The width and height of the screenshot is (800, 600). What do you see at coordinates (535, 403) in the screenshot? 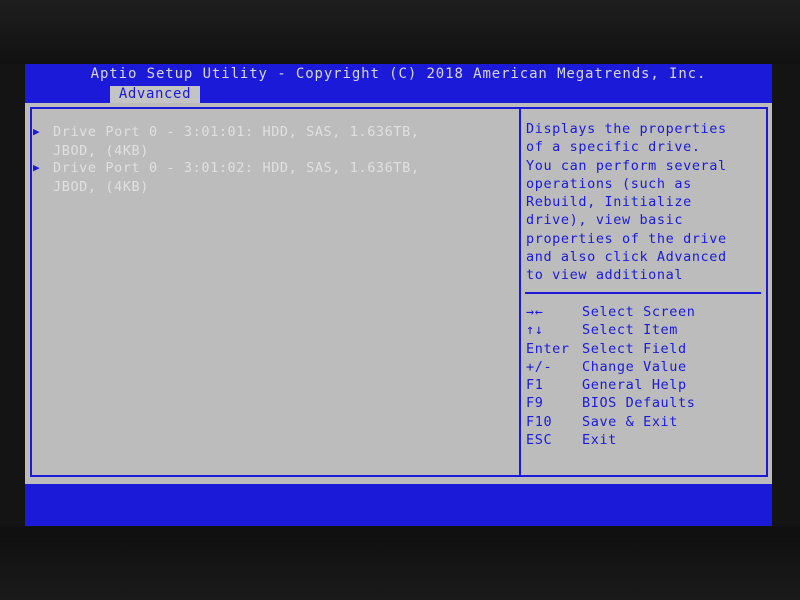
I see `key-f9: F9` at bounding box center [535, 403].